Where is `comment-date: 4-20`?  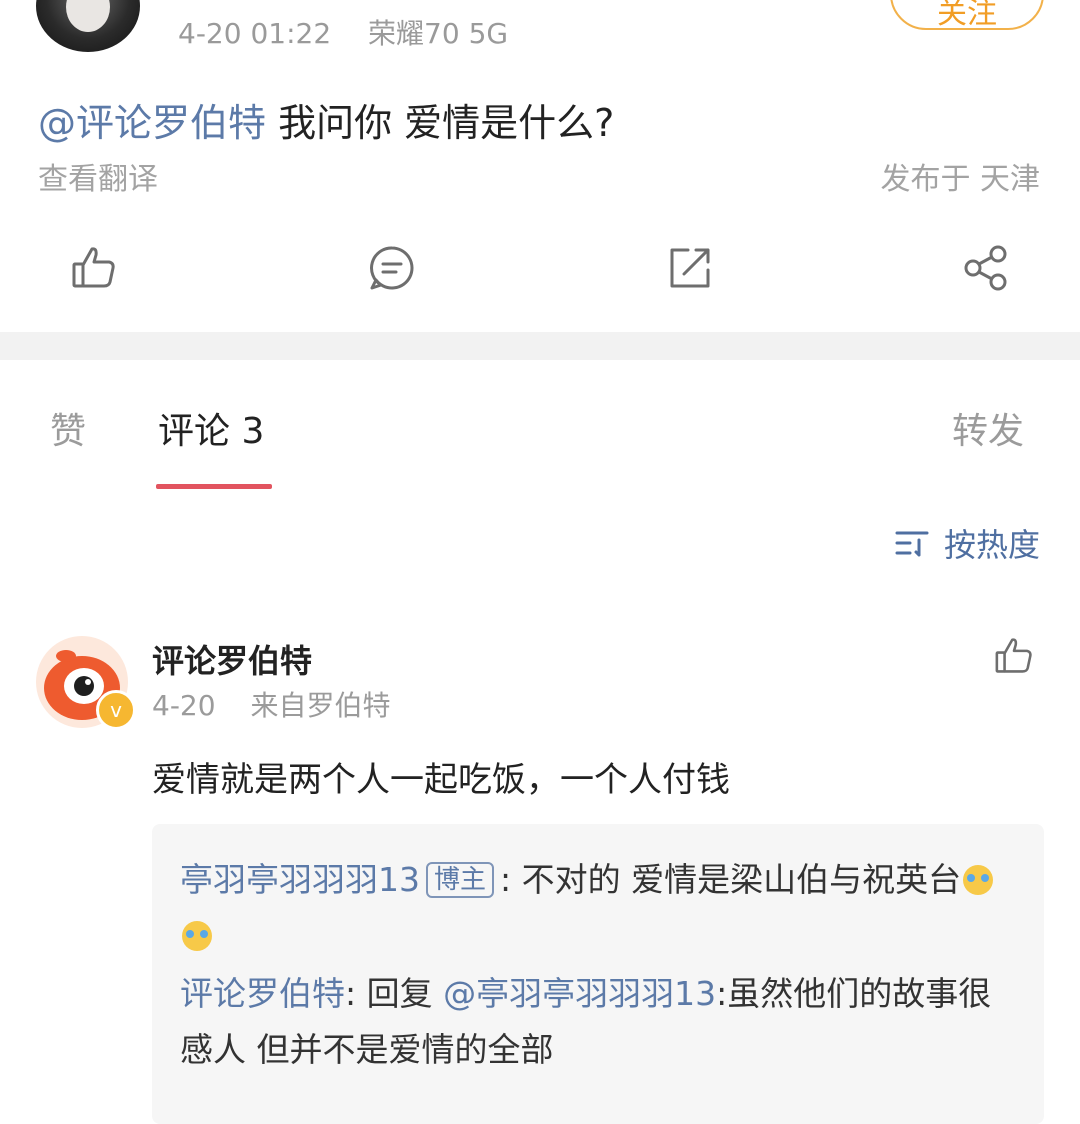 comment-date: 4-20 is located at coordinates (184, 705).